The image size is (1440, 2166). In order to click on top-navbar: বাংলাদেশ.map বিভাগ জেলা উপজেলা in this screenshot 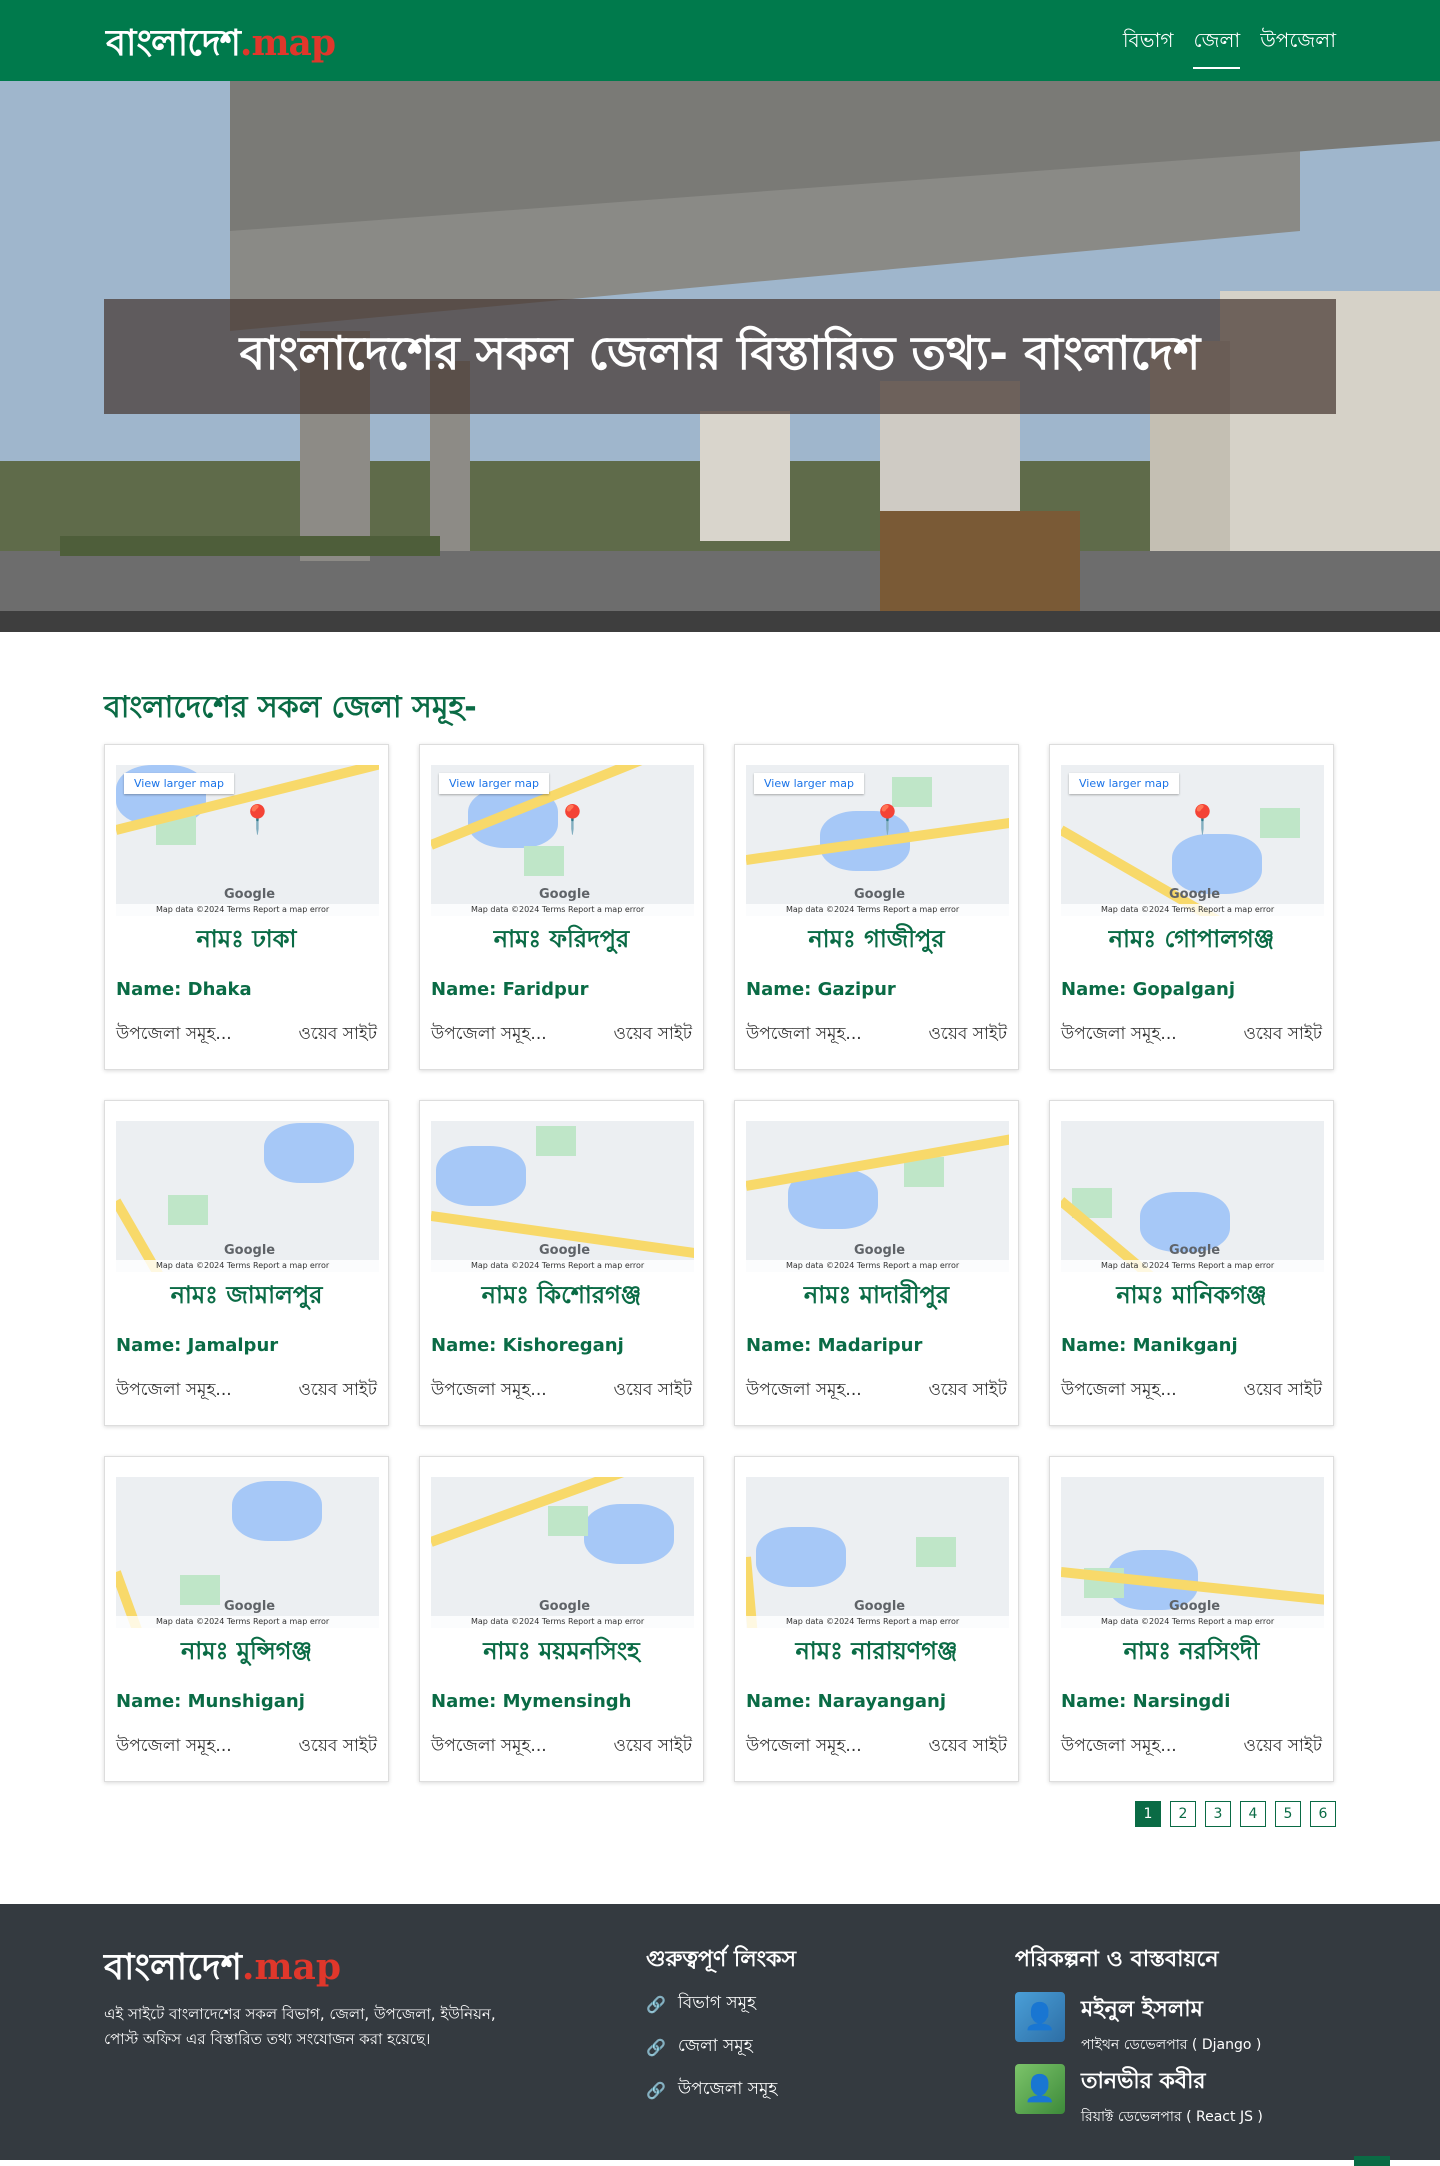, I will do `click(720, 40)`.